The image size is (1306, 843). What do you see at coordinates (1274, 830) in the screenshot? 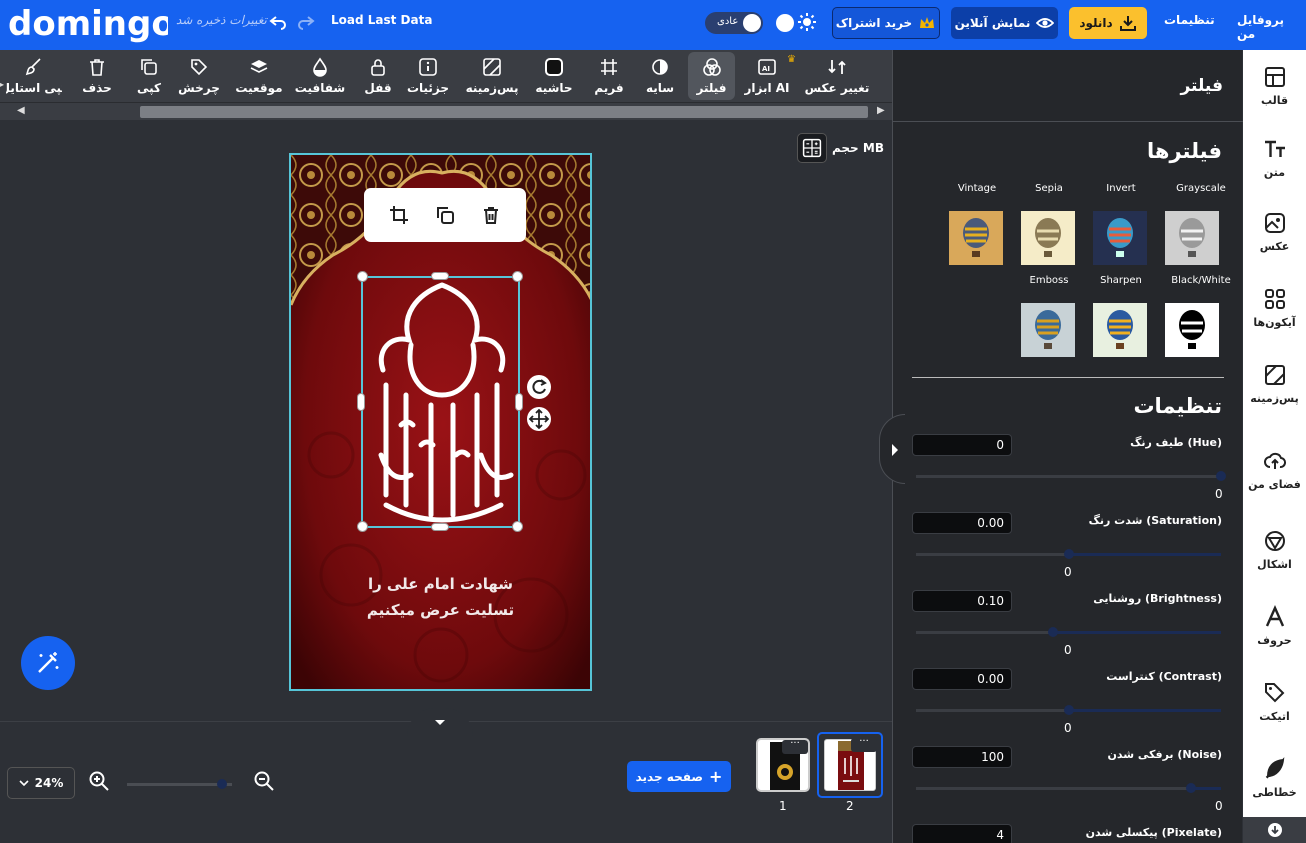
I see `sidebar-scroll-down` at bounding box center [1274, 830].